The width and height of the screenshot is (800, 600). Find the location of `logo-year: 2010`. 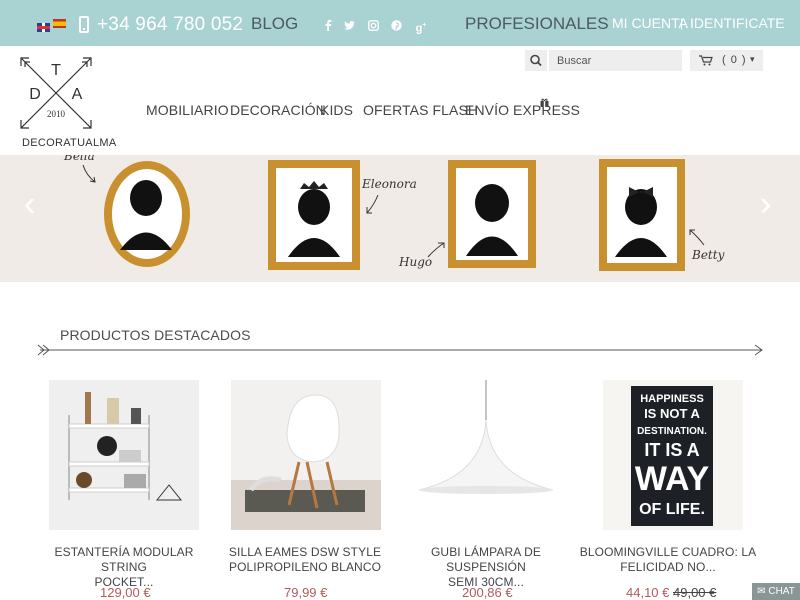

logo-year: 2010 is located at coordinates (56, 114).